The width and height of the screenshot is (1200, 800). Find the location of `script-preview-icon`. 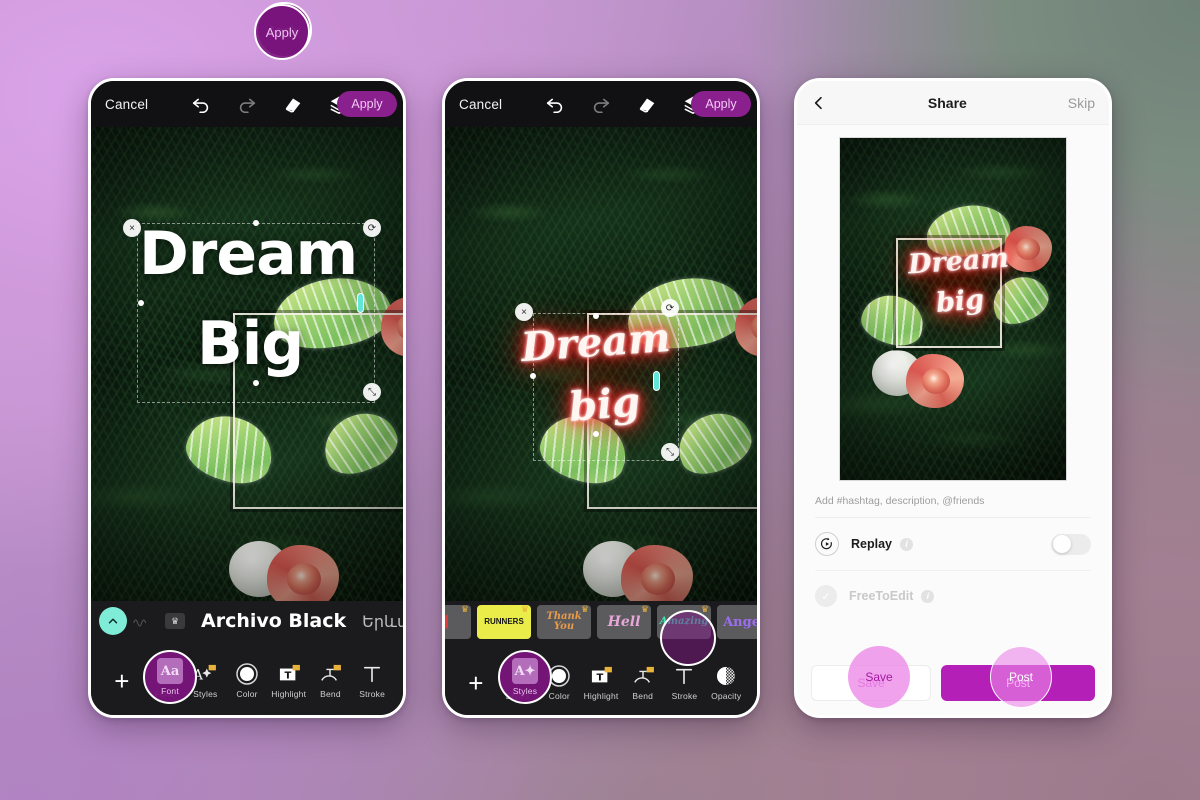

script-preview-icon is located at coordinates (141, 621).